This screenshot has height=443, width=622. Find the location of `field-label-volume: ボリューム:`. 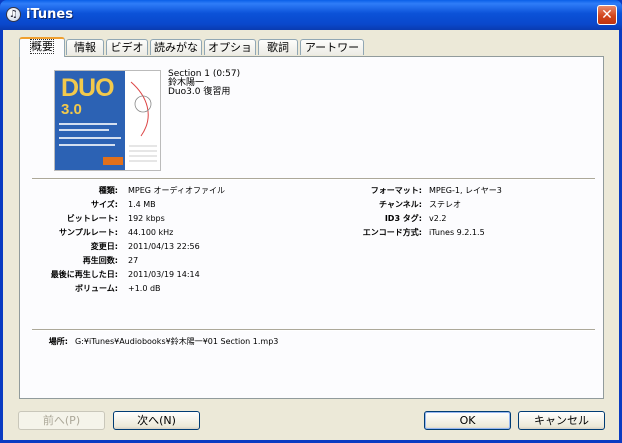

field-label-volume: ボリューム: is located at coordinates (96, 288).